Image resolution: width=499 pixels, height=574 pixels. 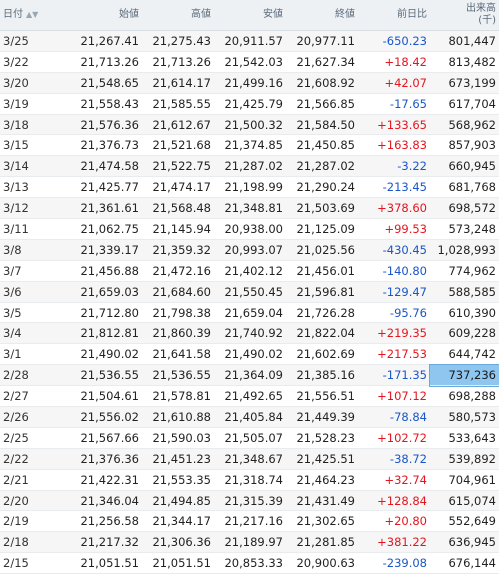 What do you see at coordinates (322, 459) in the screenshot?
I see `cell-close: 21,425.51` at bounding box center [322, 459].